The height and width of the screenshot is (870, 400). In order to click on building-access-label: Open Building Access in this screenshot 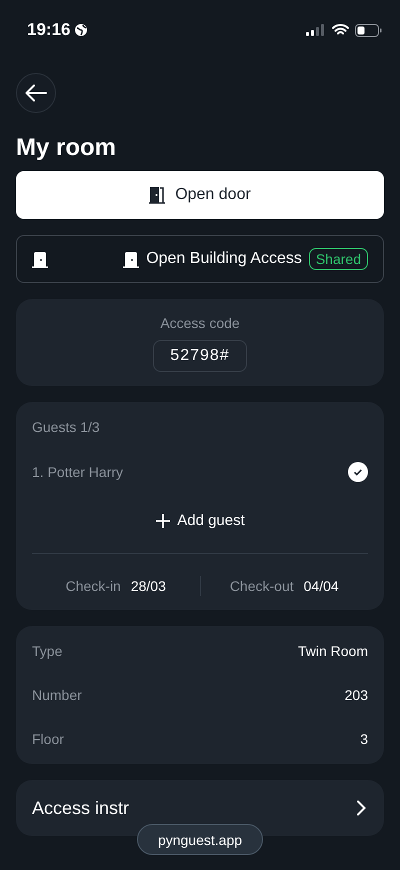, I will do `click(224, 259)`.